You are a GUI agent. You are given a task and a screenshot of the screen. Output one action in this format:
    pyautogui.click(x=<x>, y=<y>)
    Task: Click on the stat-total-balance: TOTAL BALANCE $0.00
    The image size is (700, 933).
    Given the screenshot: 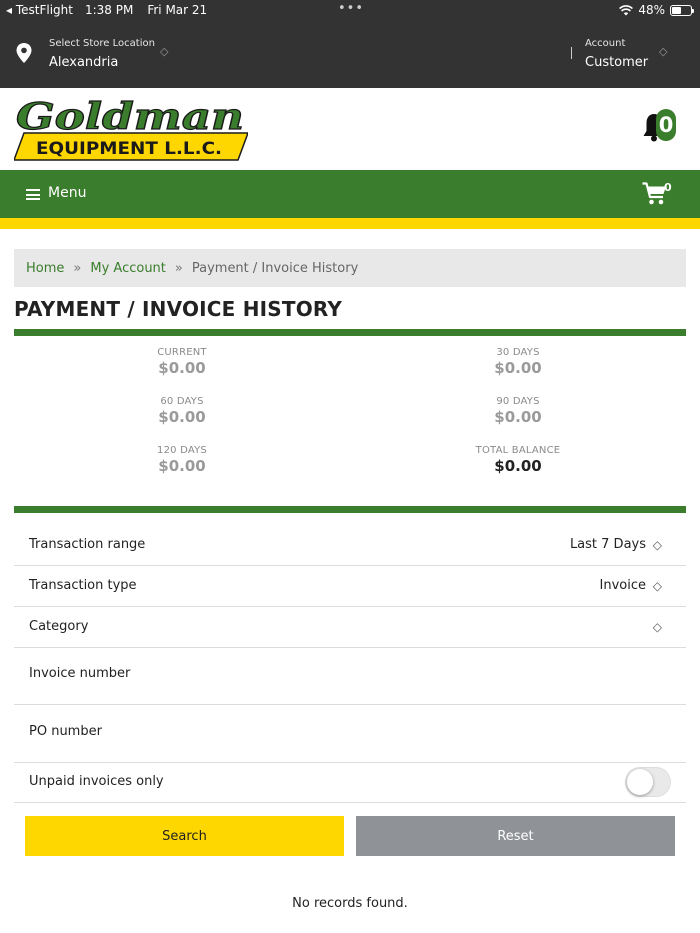 What is the action you would take?
    pyautogui.click(x=518, y=460)
    